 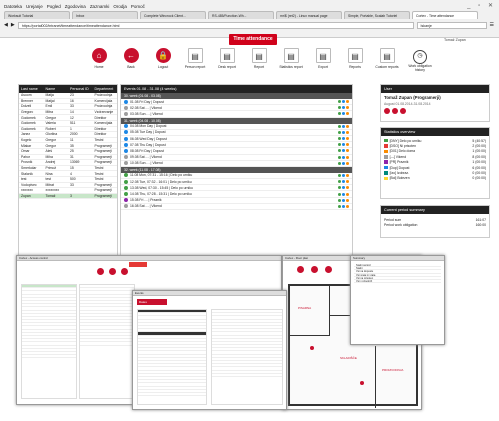 What do you see at coordinates (259, 67) in the screenshot?
I see `toolbar-button-label: Report` at bounding box center [259, 67].